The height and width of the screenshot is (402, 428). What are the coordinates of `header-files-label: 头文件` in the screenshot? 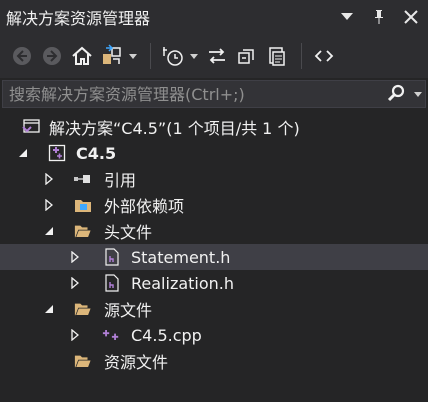 It's located at (128, 232).